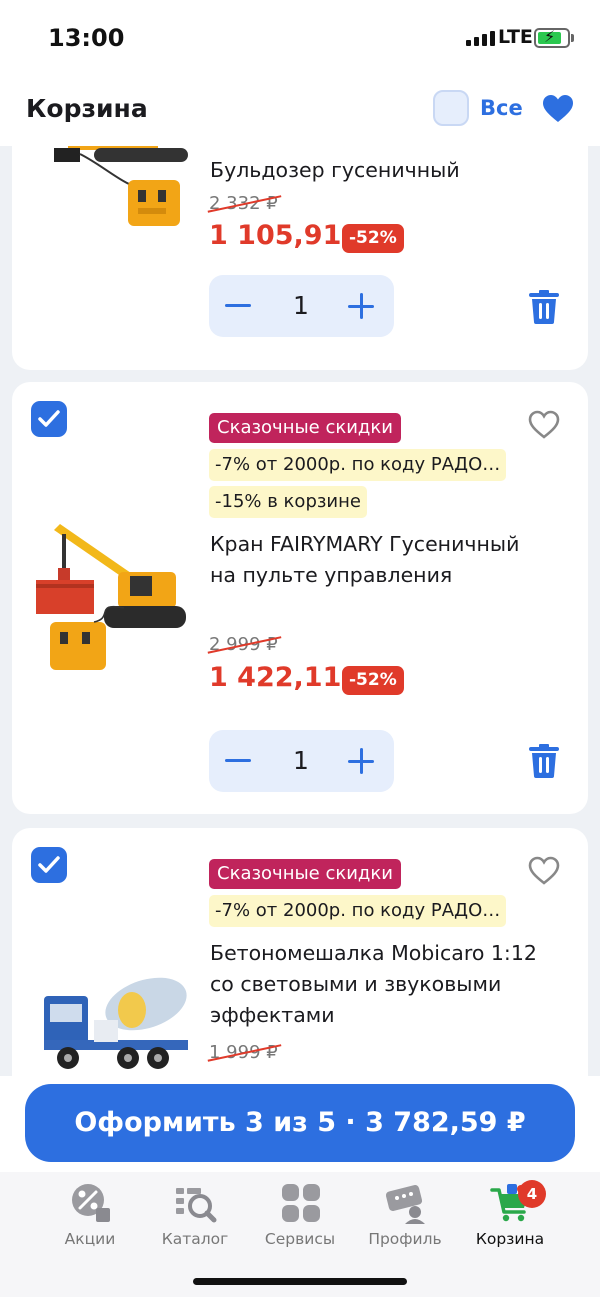  I want to click on home-indicator, so click(300, 1281).